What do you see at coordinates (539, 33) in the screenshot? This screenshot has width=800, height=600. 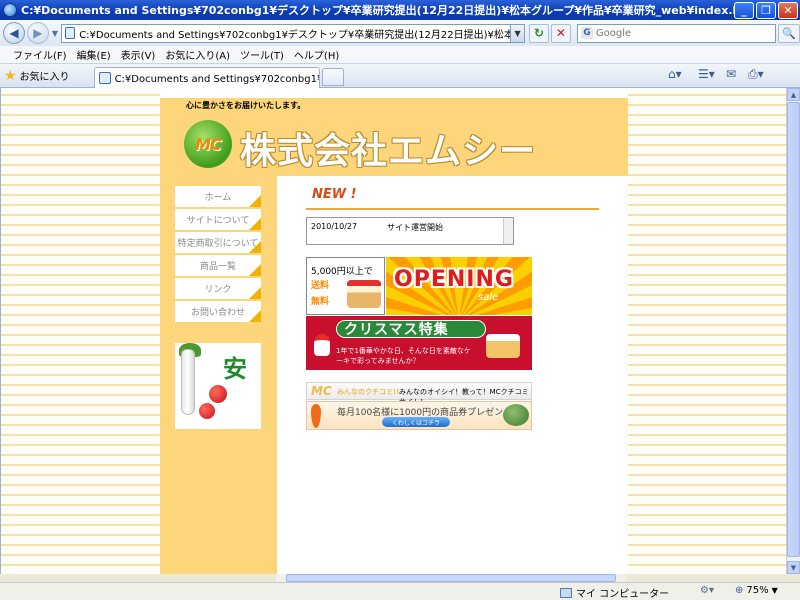 I see `refresh-button: ↻` at bounding box center [539, 33].